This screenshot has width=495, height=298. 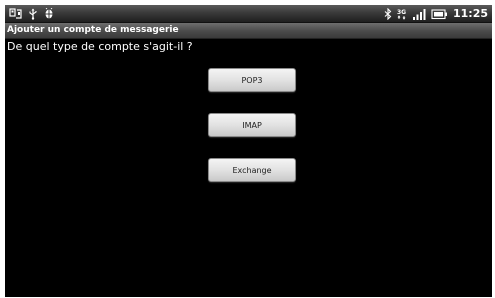 I want to click on usb-icon, so click(x=33, y=14).